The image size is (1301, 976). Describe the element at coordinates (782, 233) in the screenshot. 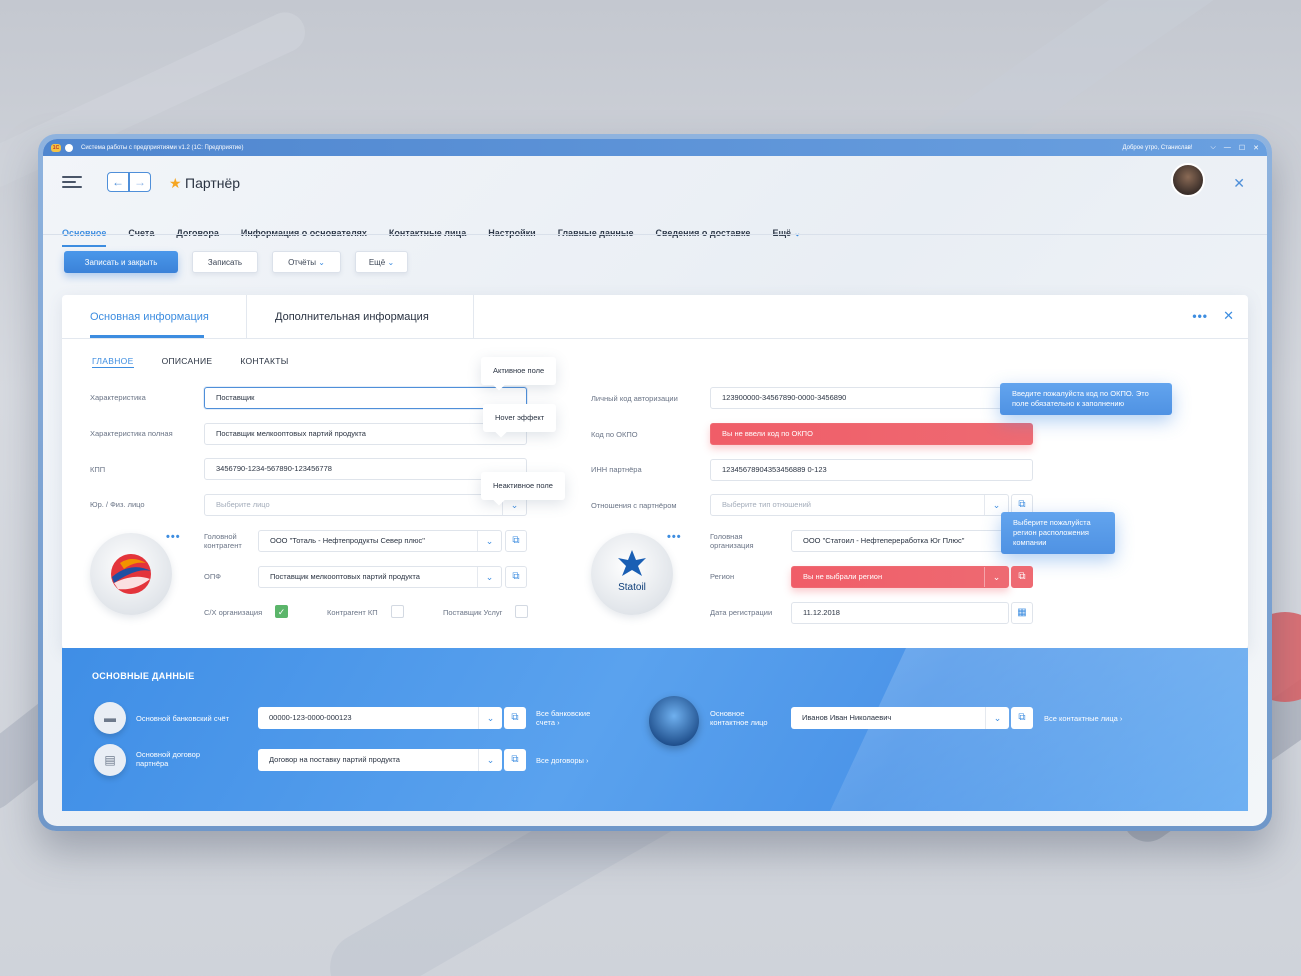

I see `tab-more-label: Ещё` at that location.